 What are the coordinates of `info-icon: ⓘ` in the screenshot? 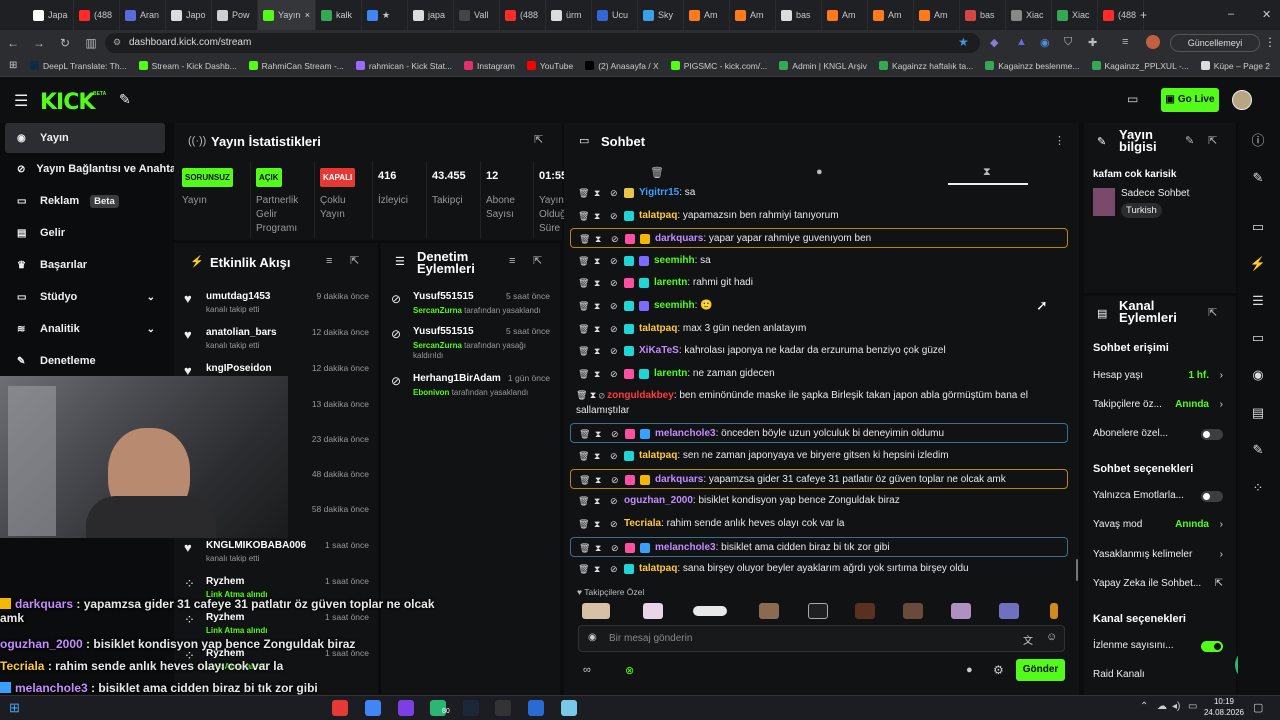 It's located at (1258, 141).